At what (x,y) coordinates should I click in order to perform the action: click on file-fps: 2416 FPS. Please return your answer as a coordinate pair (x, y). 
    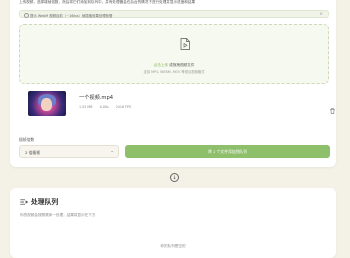
    Looking at the image, I should click on (123, 107).